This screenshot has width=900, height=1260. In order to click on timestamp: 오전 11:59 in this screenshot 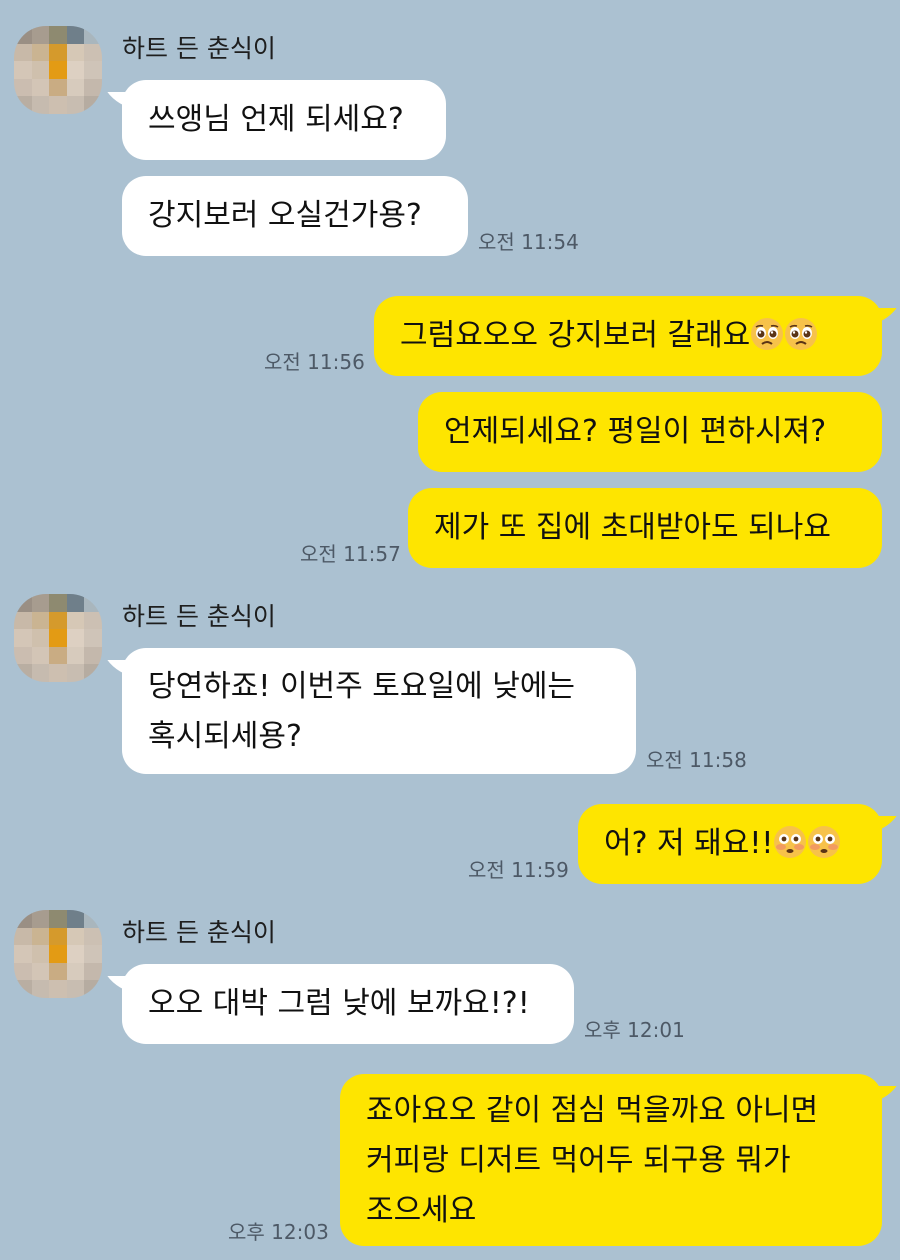, I will do `click(518, 870)`.